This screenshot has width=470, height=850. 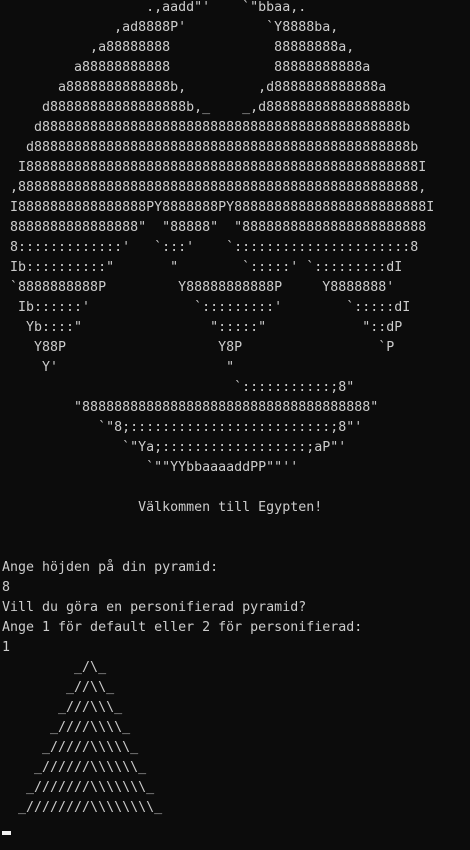 I want to click on ascii-art-line: ,a88888888 88888888a,, so click(x=178, y=47).